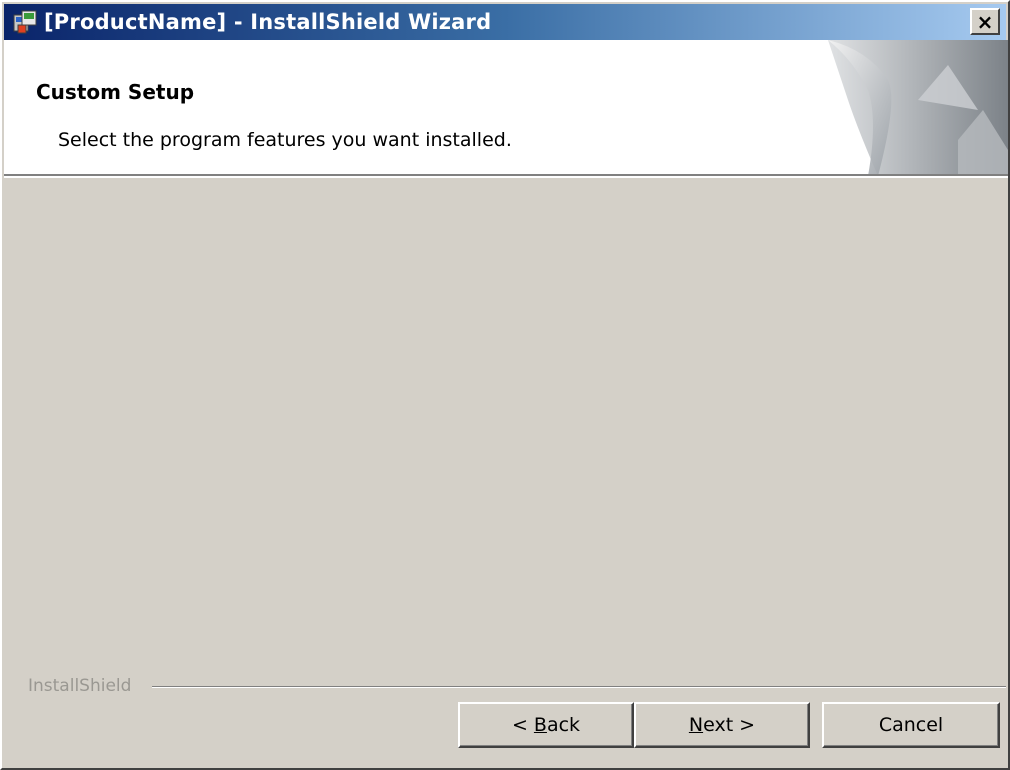 The width and height of the screenshot is (1010, 770). Describe the element at coordinates (505, 22) in the screenshot. I see `title-bar: [ProductName] - InstallShield Wizard ×` at that location.